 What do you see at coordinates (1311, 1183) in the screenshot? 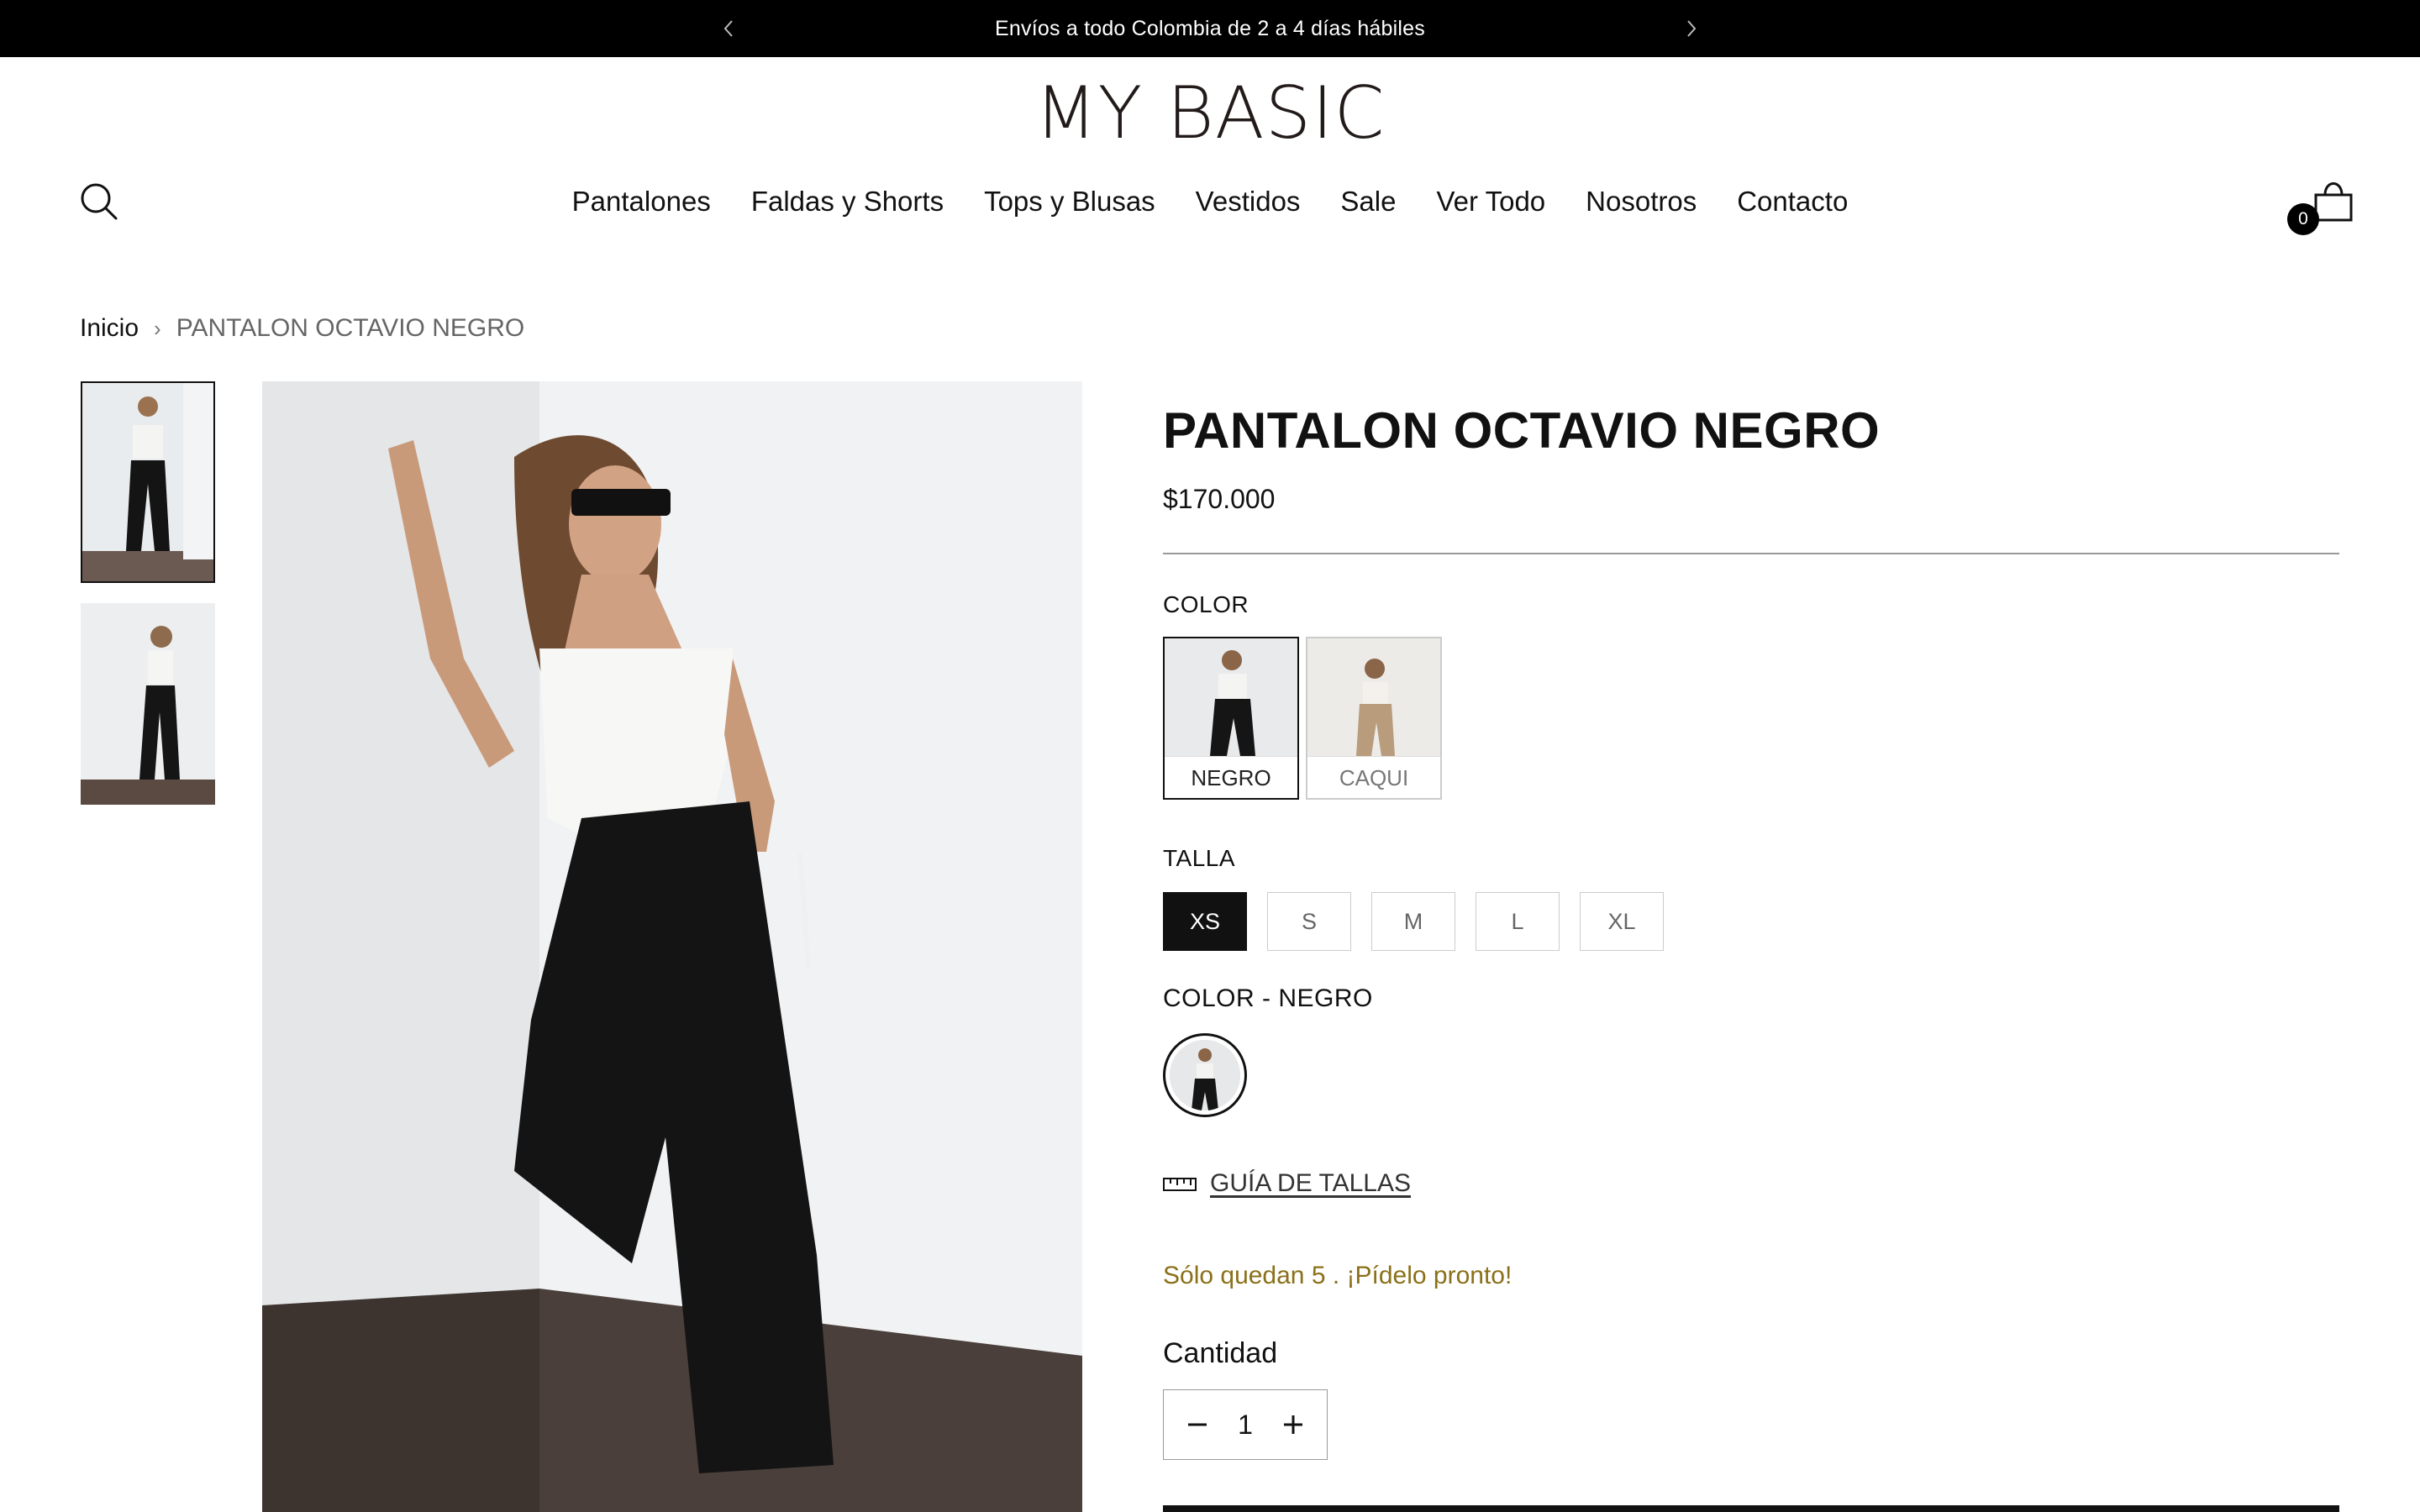
I see `size-guide-label: GUÍA DE TALLAS` at bounding box center [1311, 1183].